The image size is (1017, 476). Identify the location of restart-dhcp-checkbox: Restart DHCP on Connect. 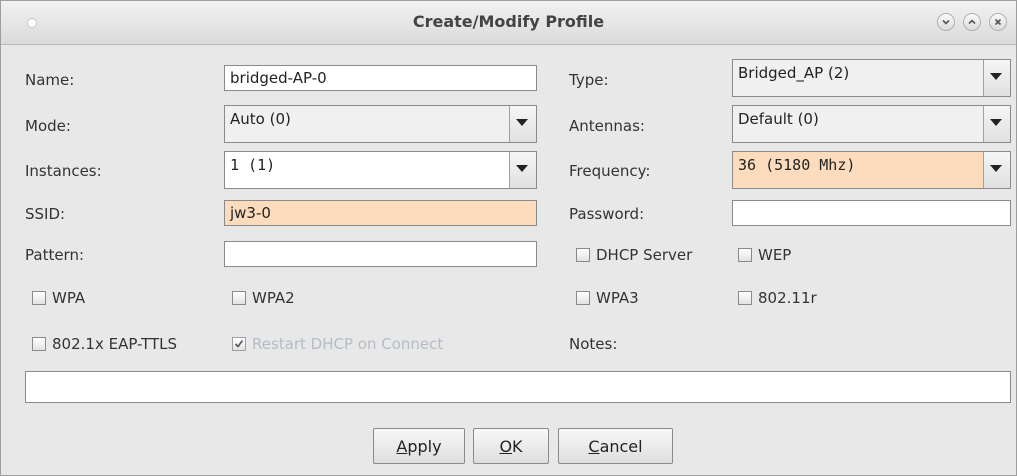
(337, 344).